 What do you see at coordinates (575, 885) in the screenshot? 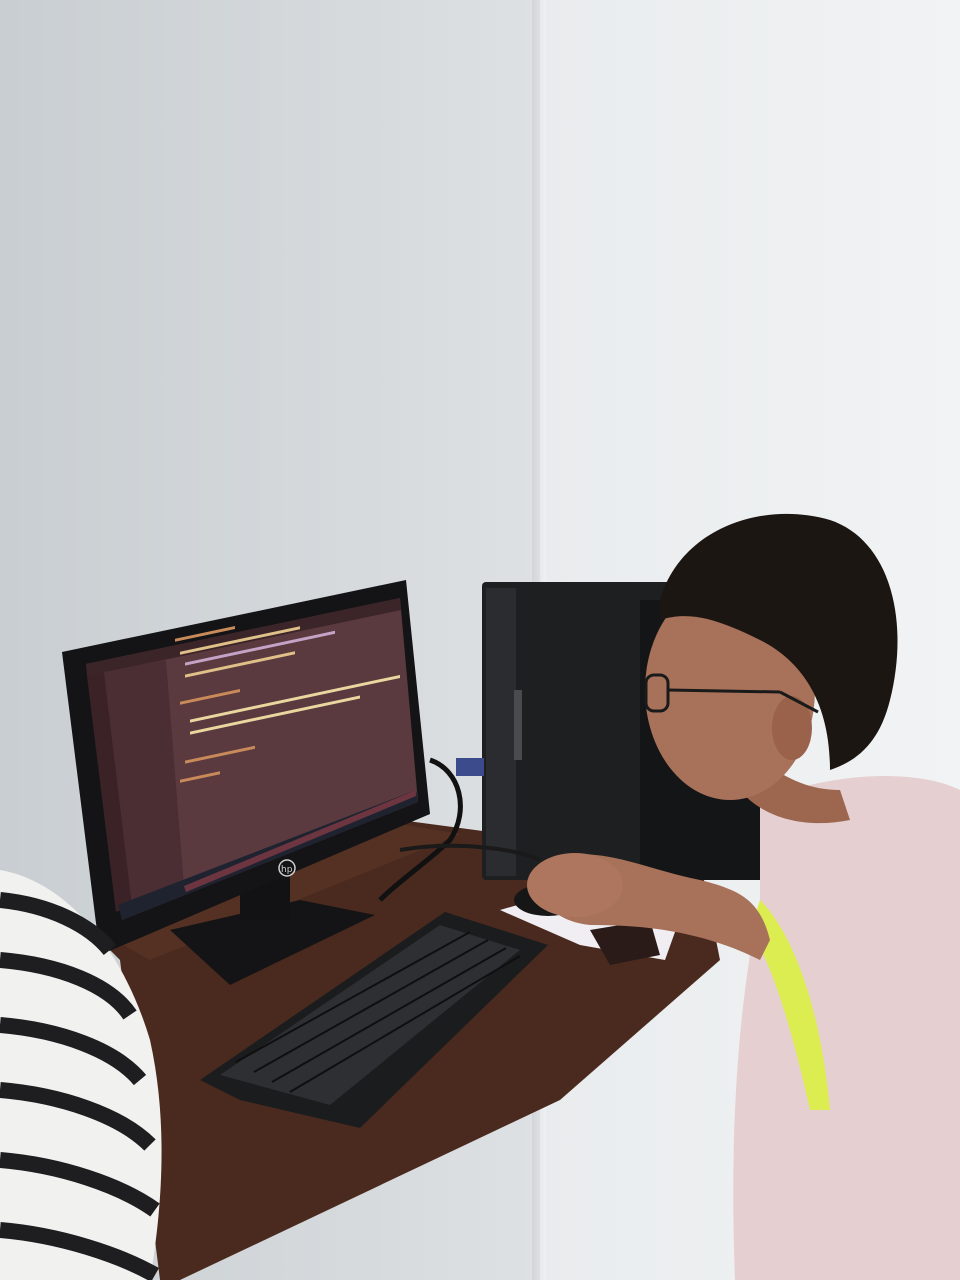
I see `person-hand` at bounding box center [575, 885].